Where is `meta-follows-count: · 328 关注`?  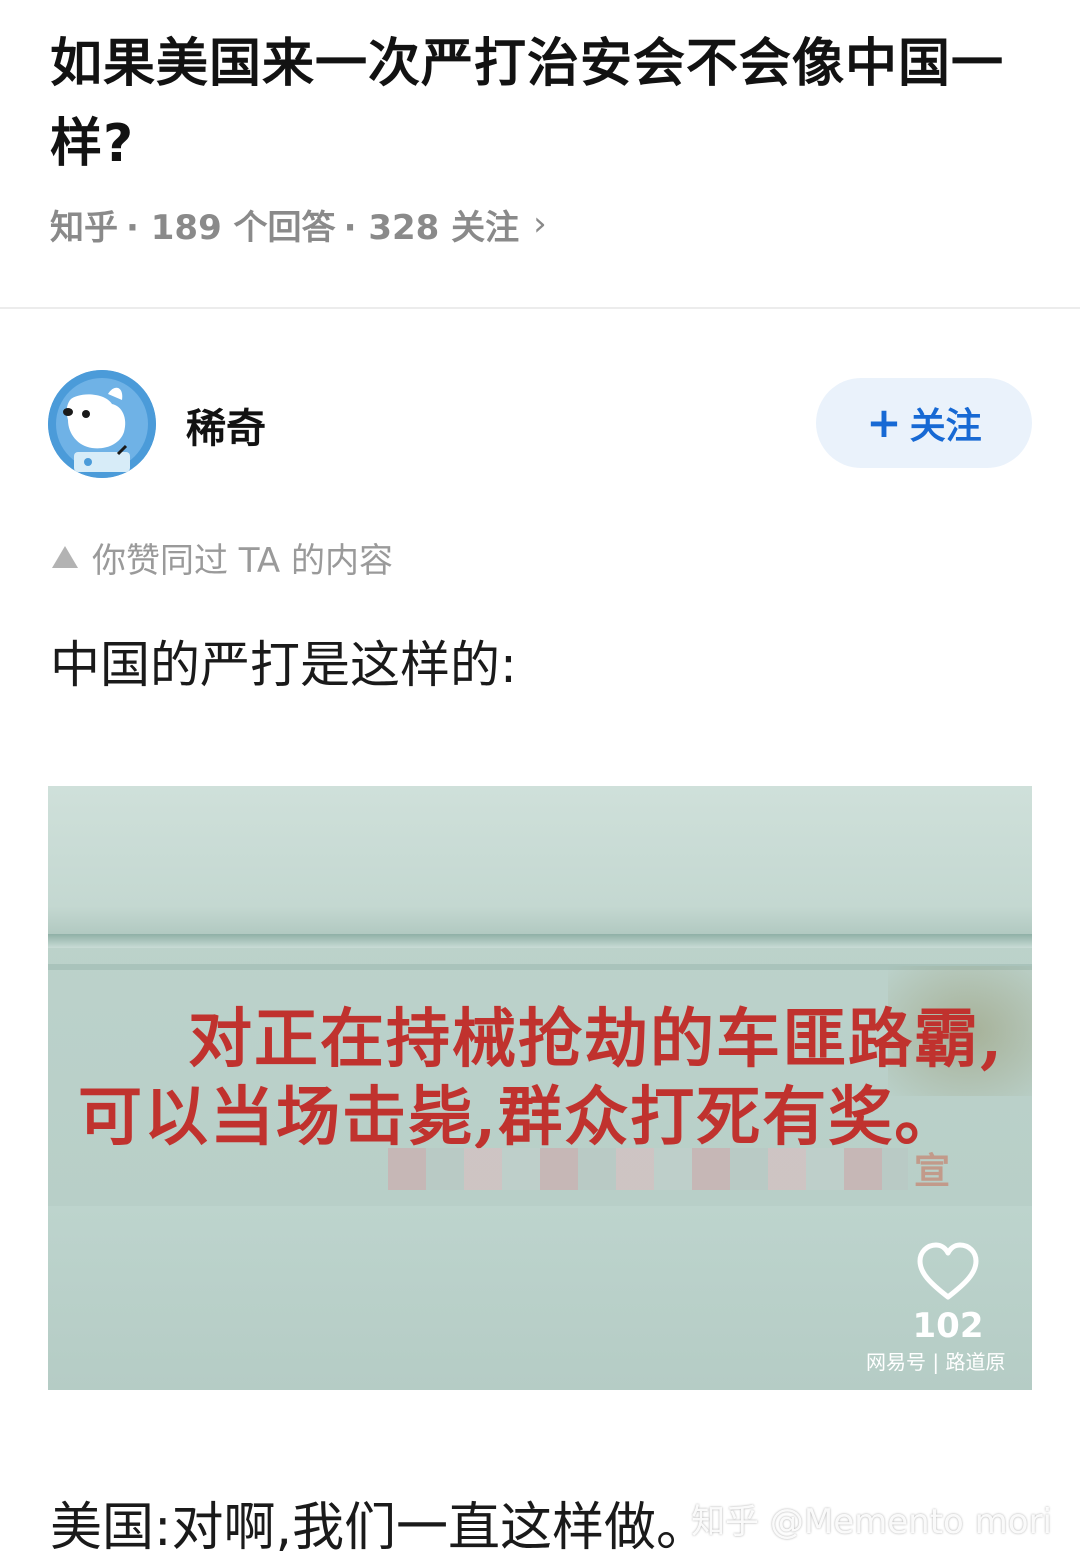 meta-follows-count: · 328 关注 is located at coordinates (431, 227).